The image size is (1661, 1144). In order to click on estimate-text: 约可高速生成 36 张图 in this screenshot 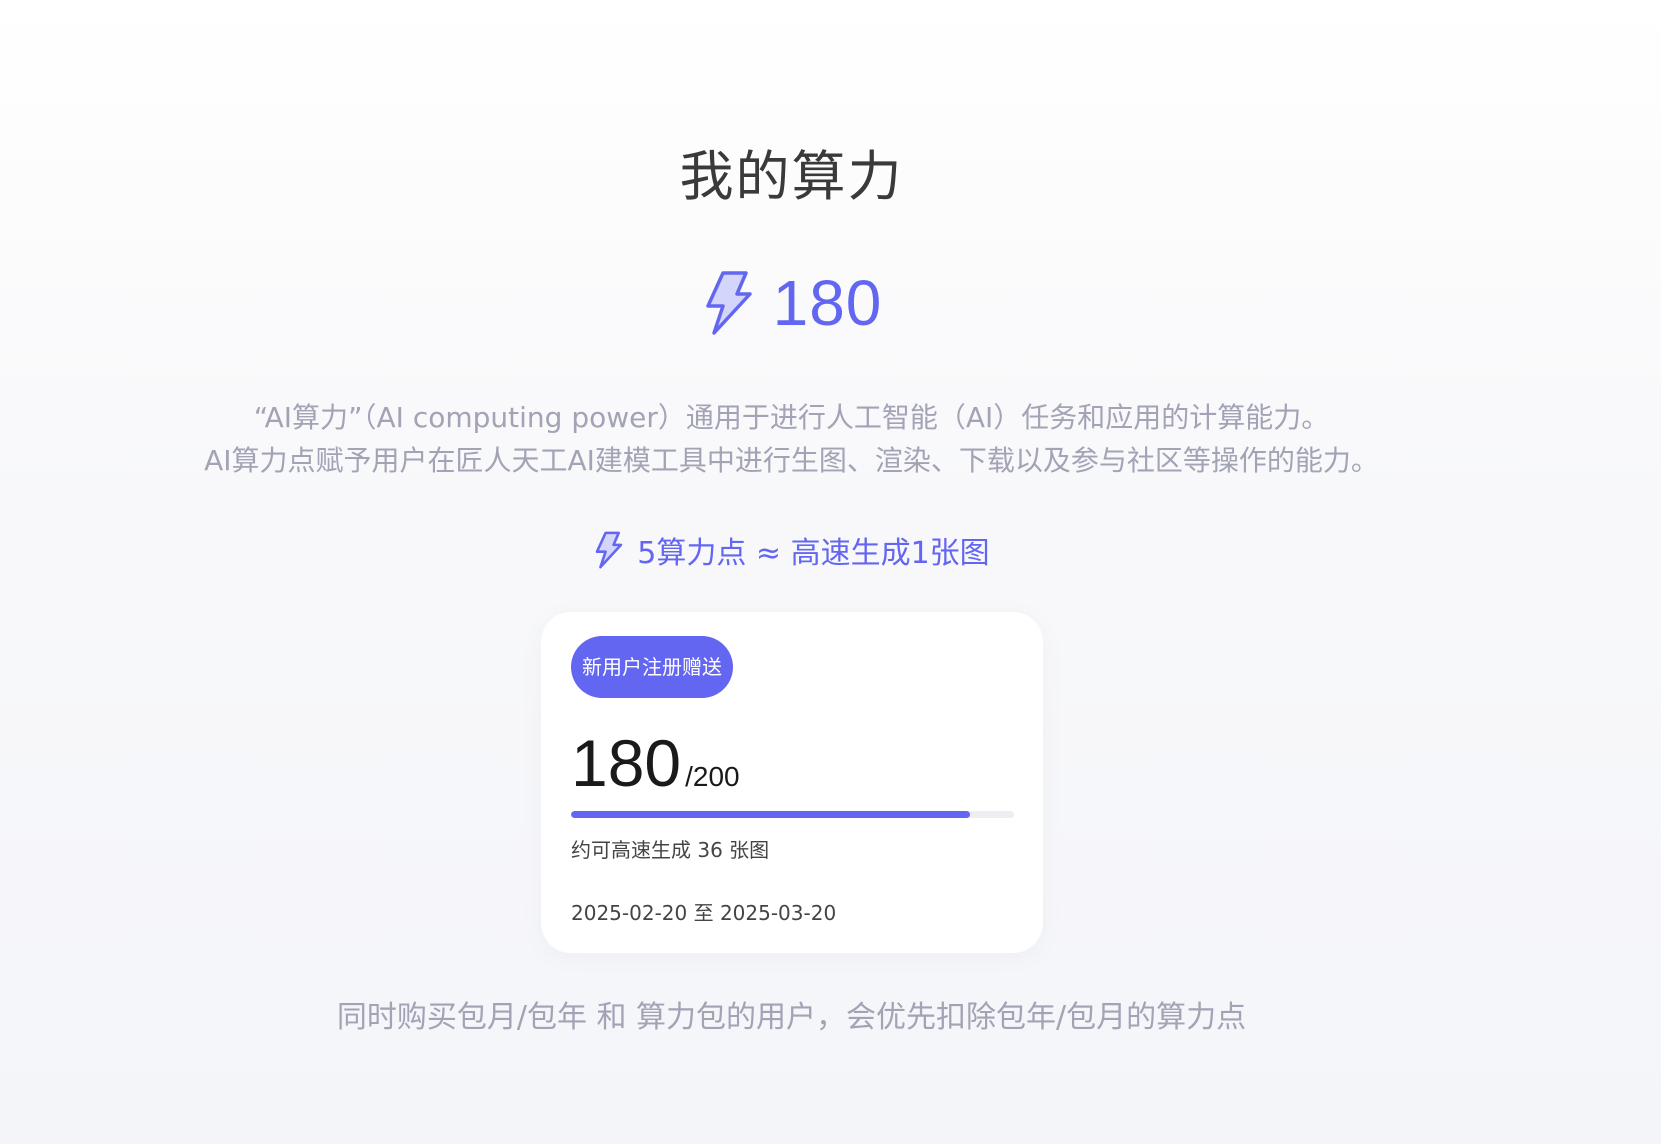, I will do `click(670, 848)`.